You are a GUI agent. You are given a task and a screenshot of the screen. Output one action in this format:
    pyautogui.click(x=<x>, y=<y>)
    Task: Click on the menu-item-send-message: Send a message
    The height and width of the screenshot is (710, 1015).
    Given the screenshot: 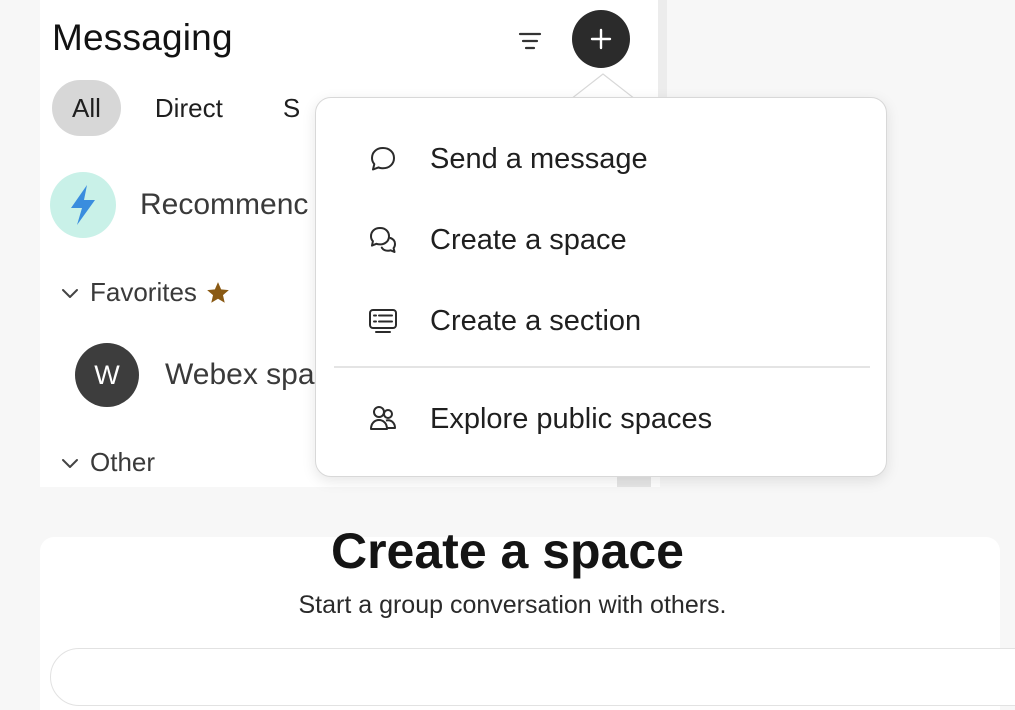 What is the action you would take?
    pyautogui.click(x=601, y=159)
    